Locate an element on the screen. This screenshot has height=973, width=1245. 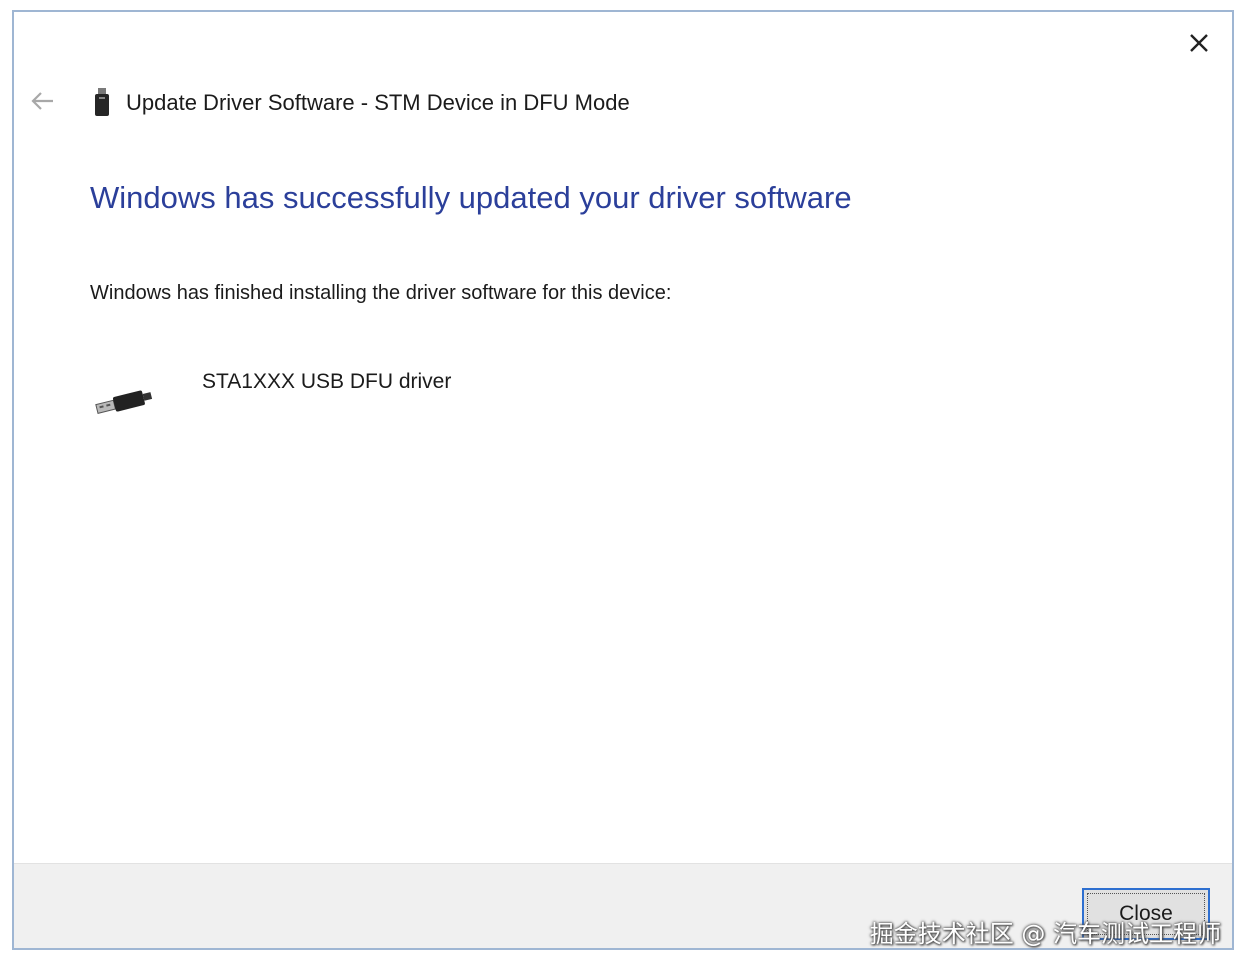
back-arrow-icon is located at coordinates (43, 101).